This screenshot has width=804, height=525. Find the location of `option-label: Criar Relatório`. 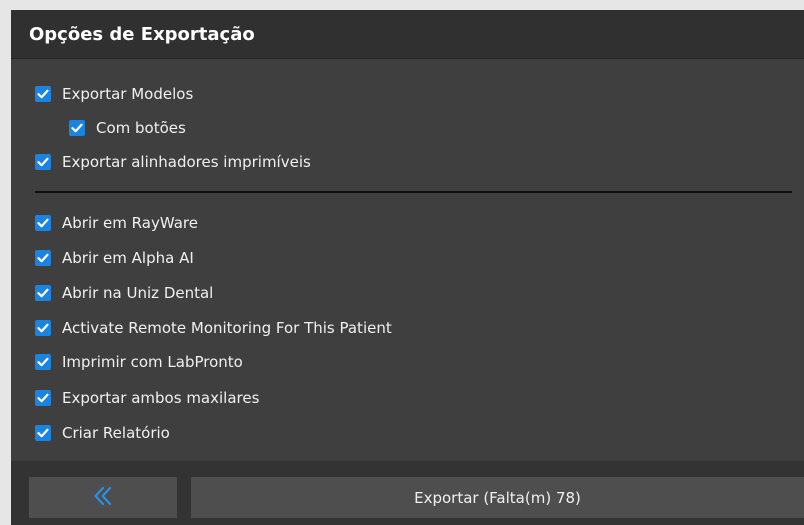

option-label: Criar Relatório is located at coordinates (116, 433).